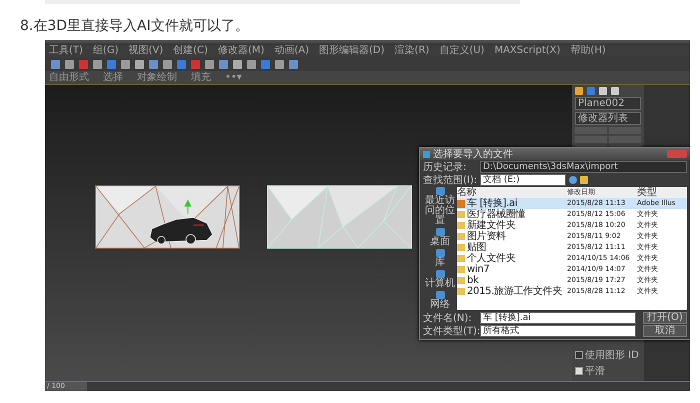 The image size is (700, 403). Describe the element at coordinates (146, 51) in the screenshot. I see `menu-item: 视图(V)` at that location.